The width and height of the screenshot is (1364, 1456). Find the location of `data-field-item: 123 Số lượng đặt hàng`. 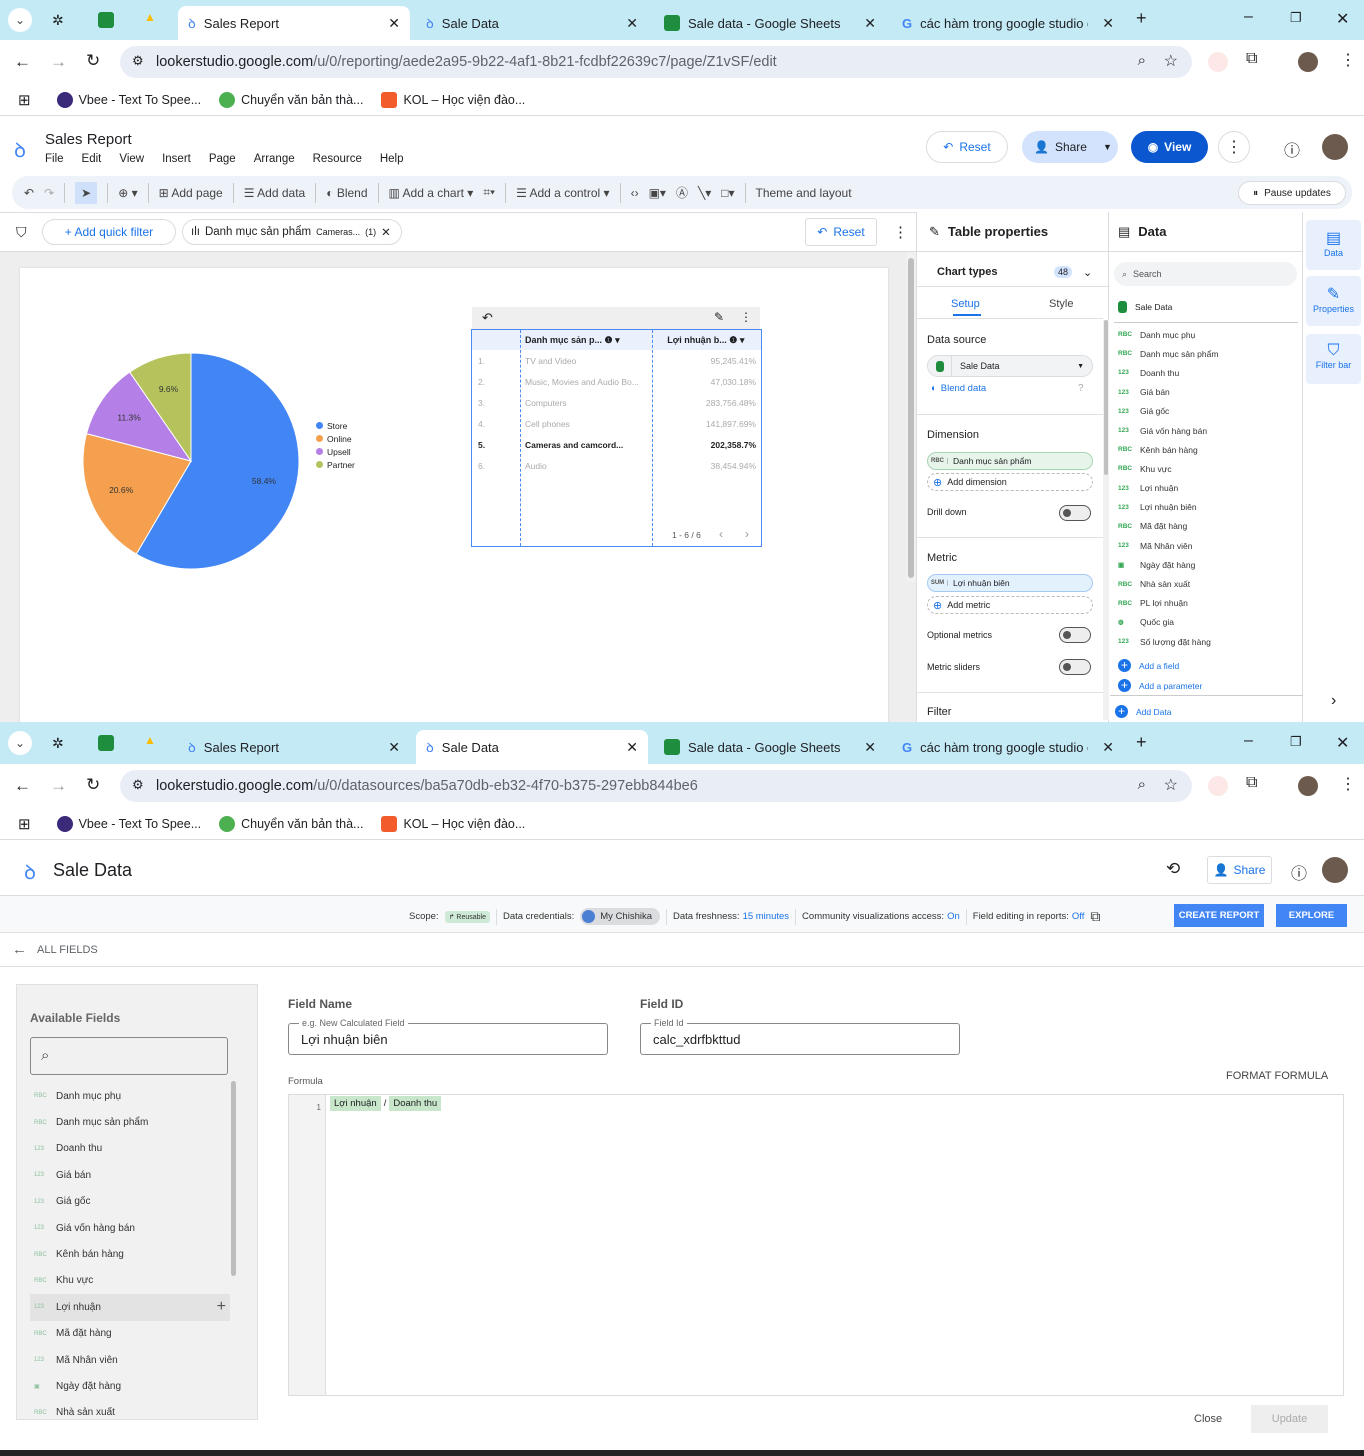

data-field-item: 123 Số lượng đặt hàng is located at coordinates (1205, 641).